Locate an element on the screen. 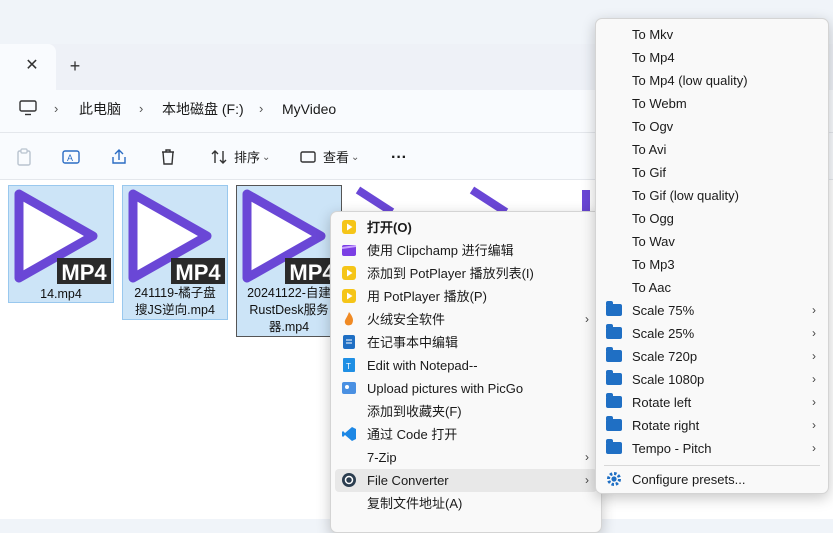 The height and width of the screenshot is (533, 833). converter-menu-item: › Scale 1080p is located at coordinates (712, 379).